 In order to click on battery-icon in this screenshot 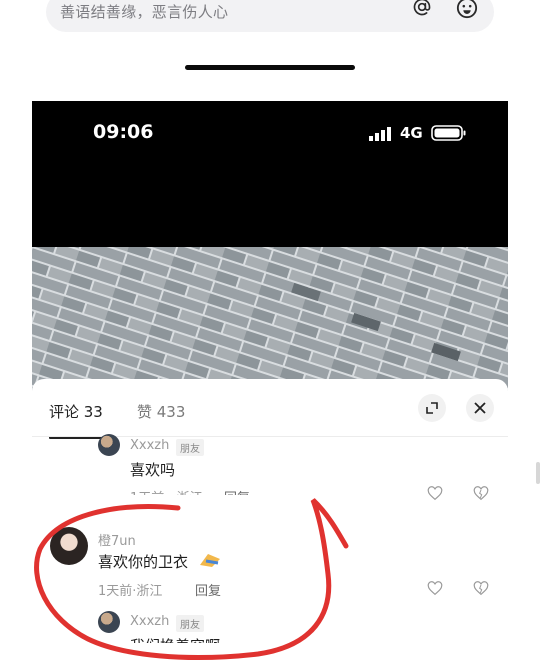, I will do `click(448, 133)`.